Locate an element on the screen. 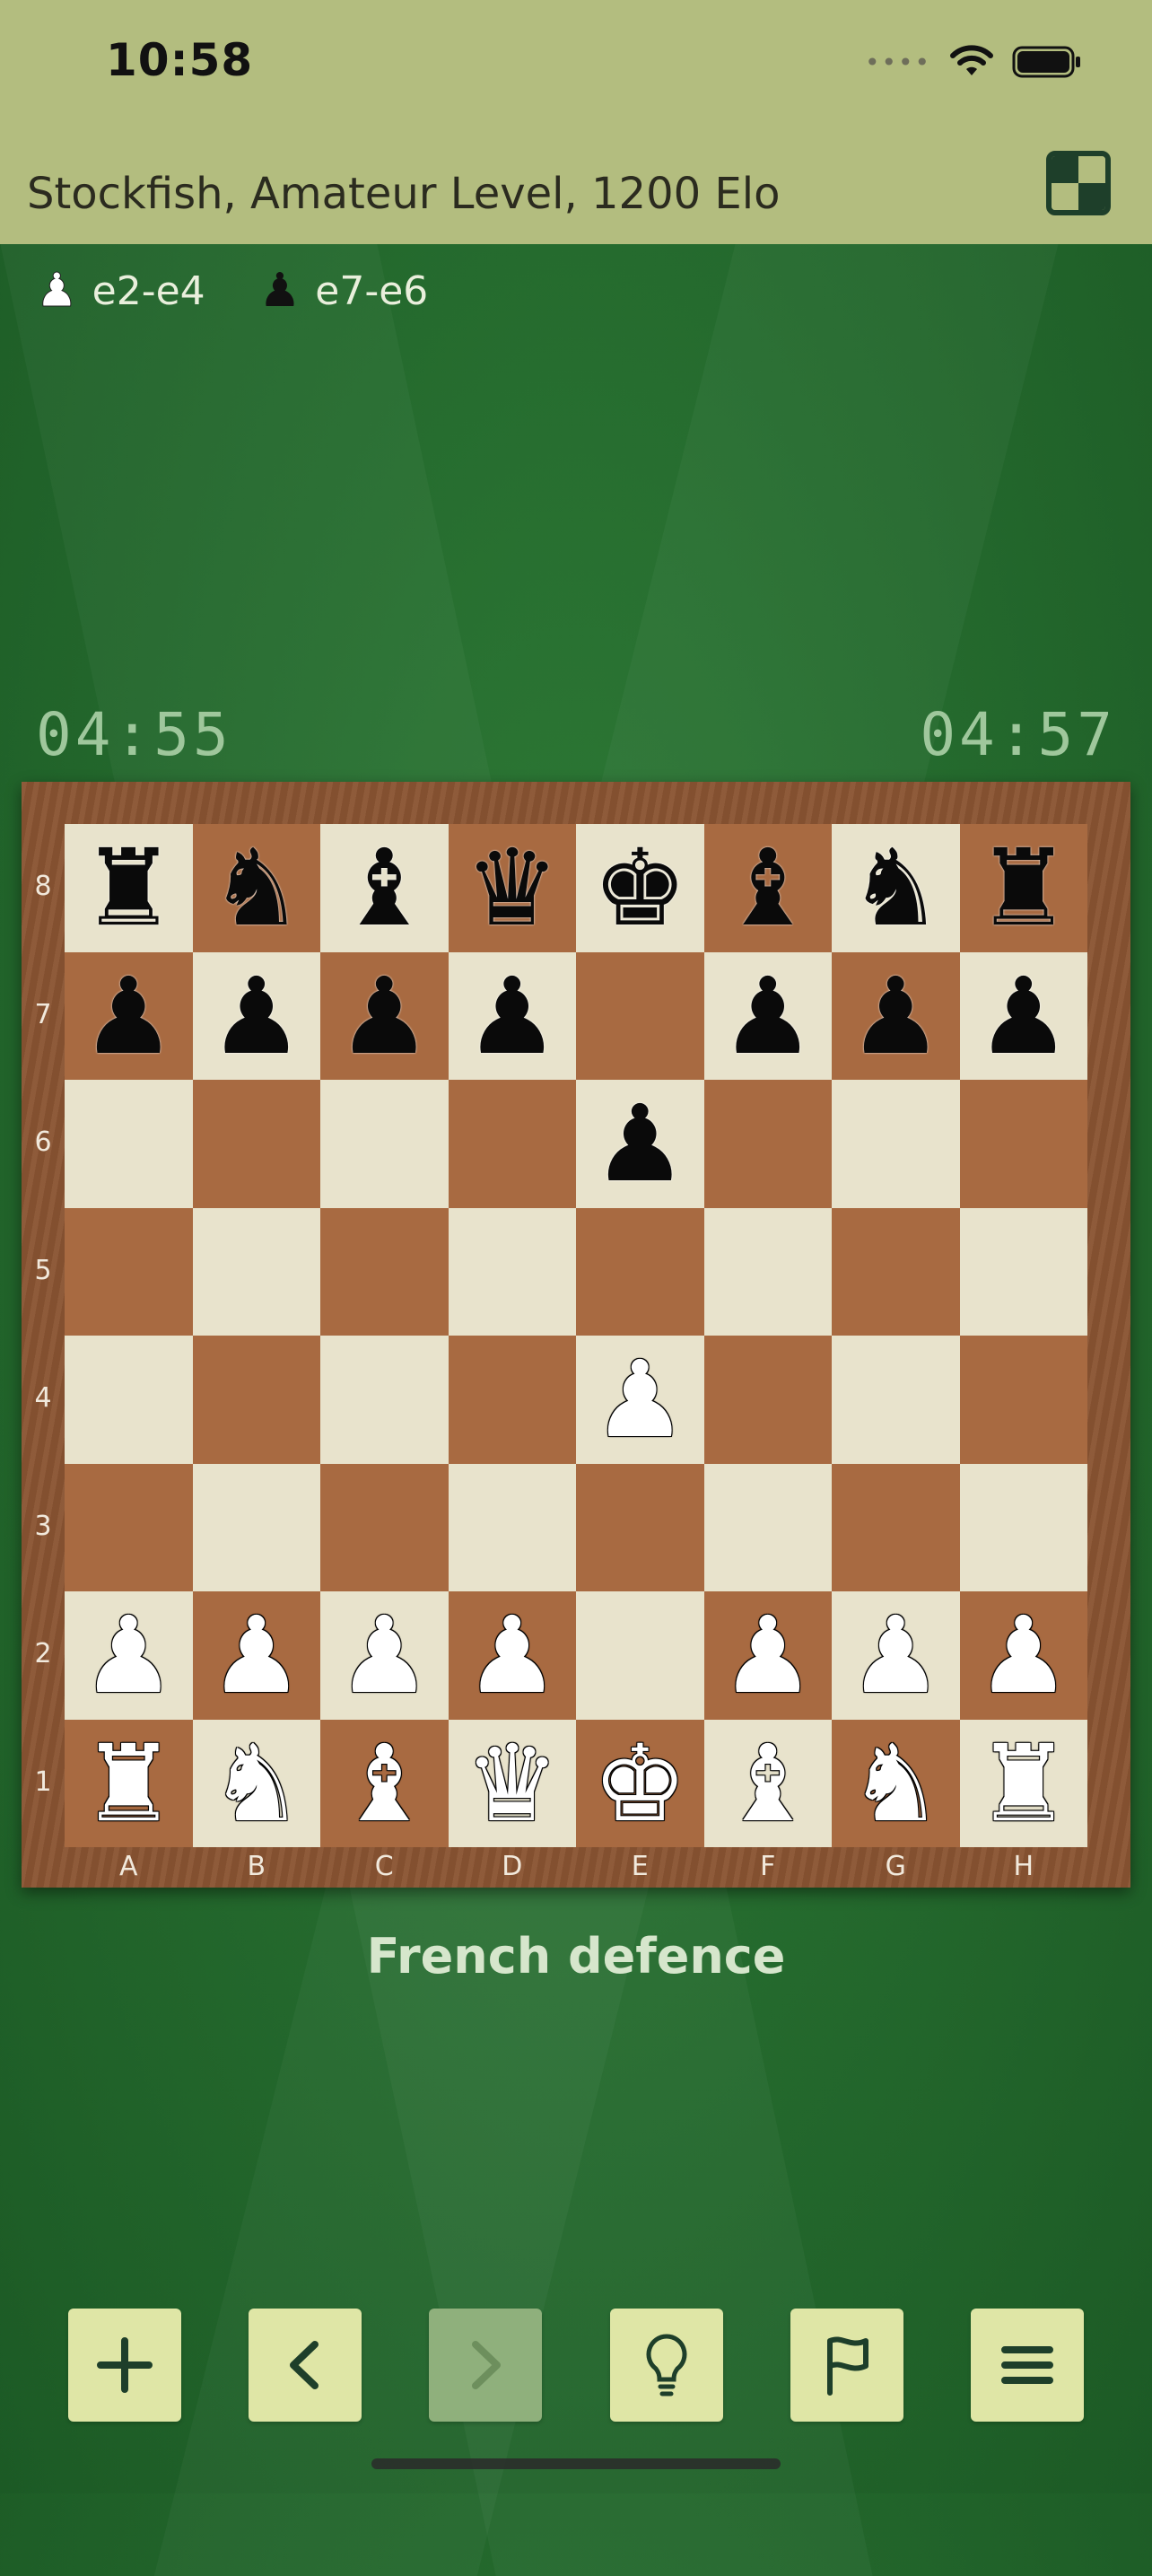 The width and height of the screenshot is (1152, 2576). square-d5 is located at coordinates (512, 1271).